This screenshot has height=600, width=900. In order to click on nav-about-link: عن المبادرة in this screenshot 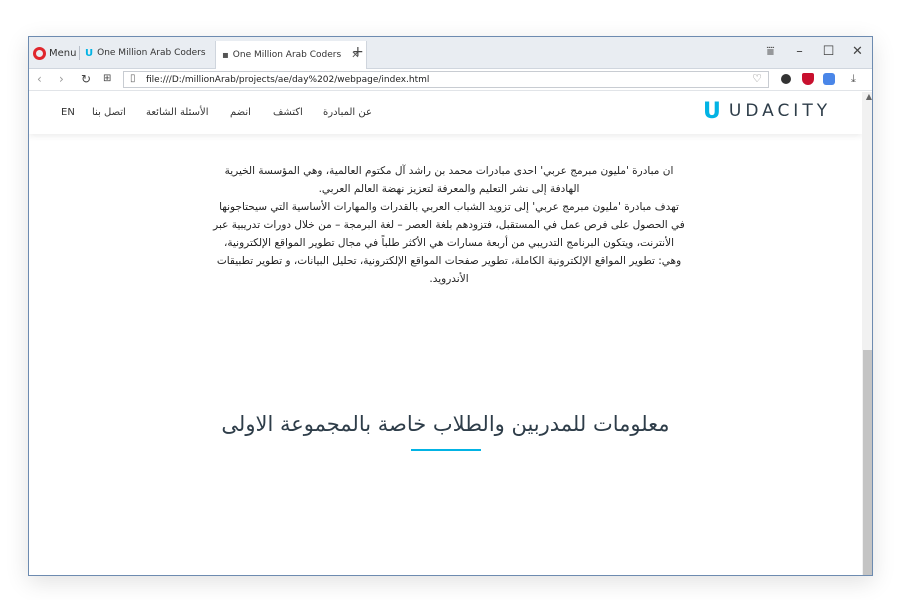, I will do `click(347, 112)`.